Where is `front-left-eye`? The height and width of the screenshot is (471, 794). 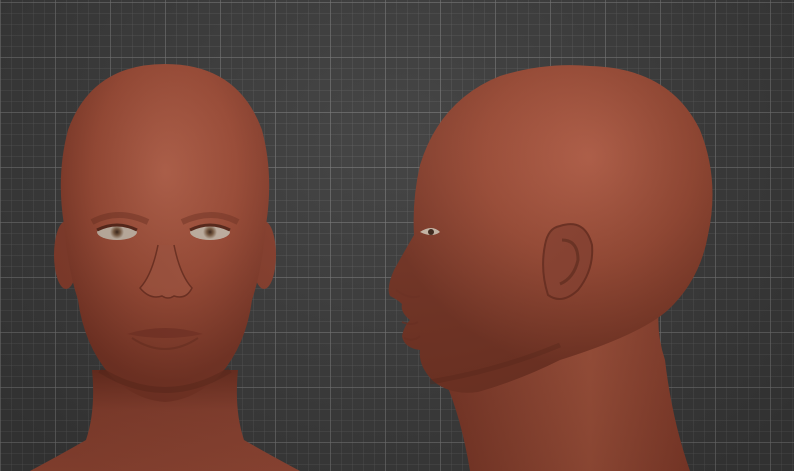 front-left-eye is located at coordinates (117, 231).